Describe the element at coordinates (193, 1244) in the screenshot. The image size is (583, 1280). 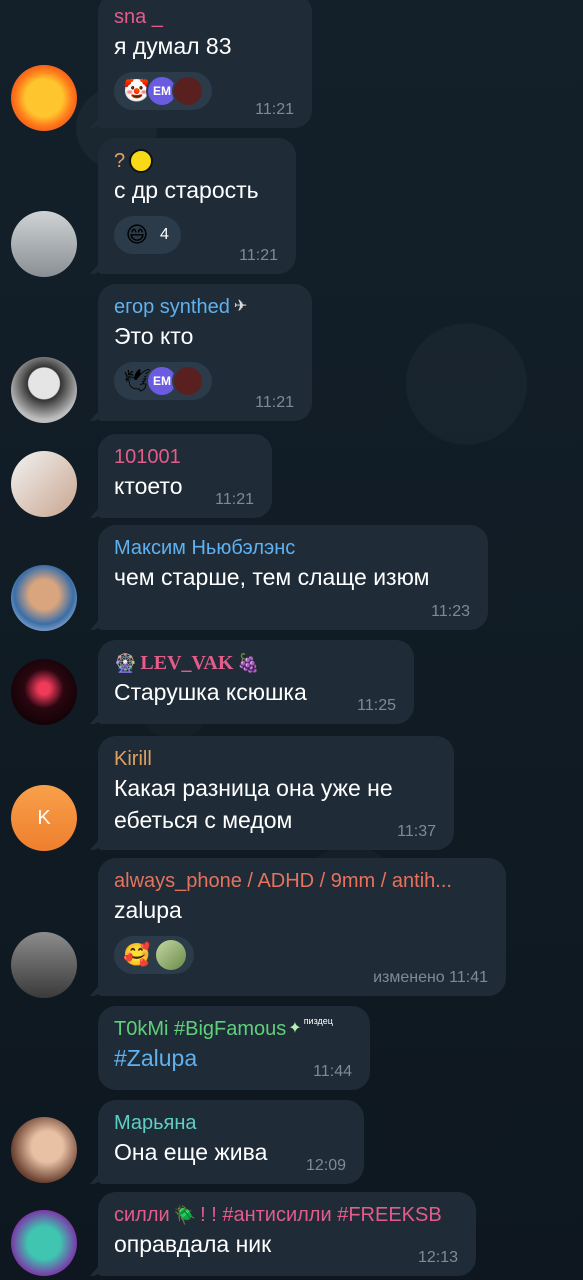
I see `message-text: оправдала ник` at that location.